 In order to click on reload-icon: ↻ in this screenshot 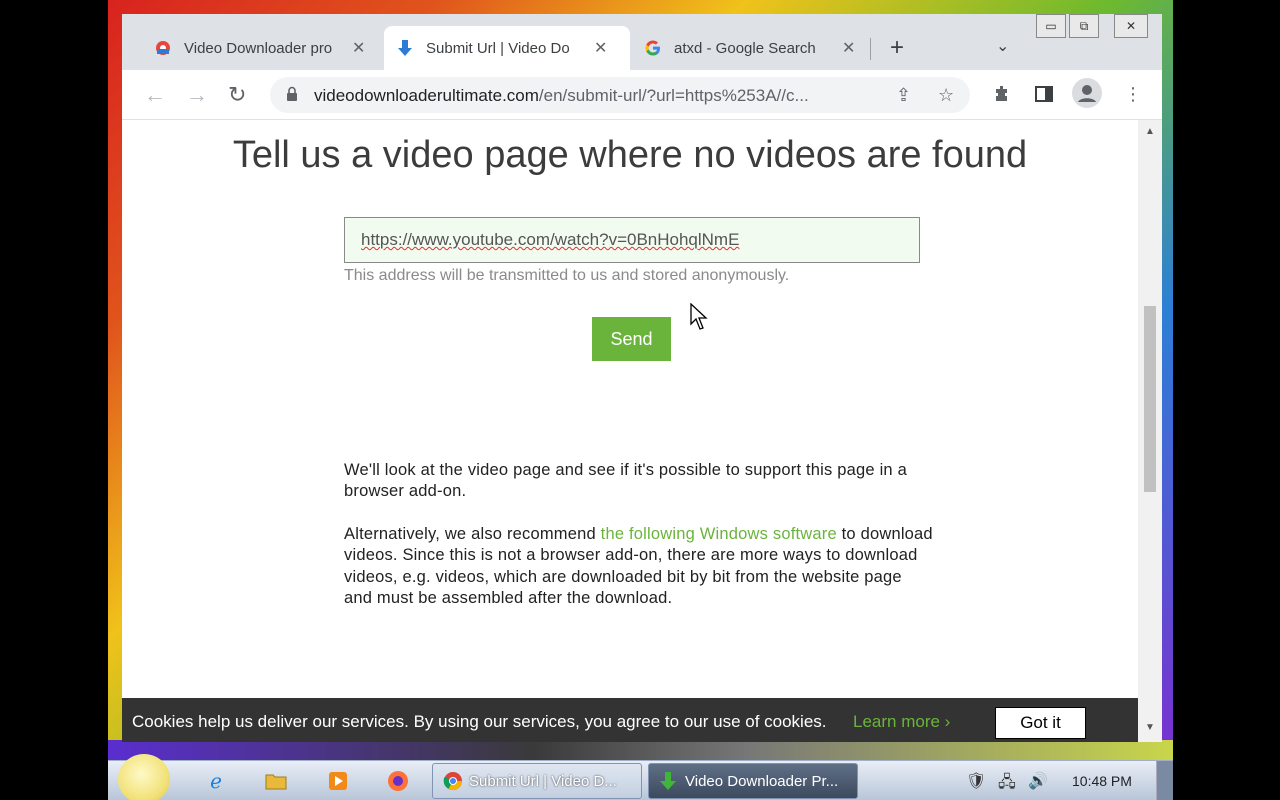, I will do `click(237, 95)`.